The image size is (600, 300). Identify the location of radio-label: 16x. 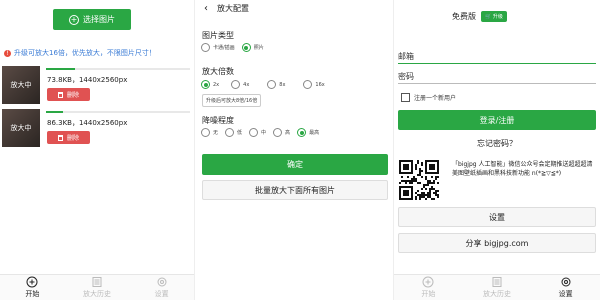
(320, 84).